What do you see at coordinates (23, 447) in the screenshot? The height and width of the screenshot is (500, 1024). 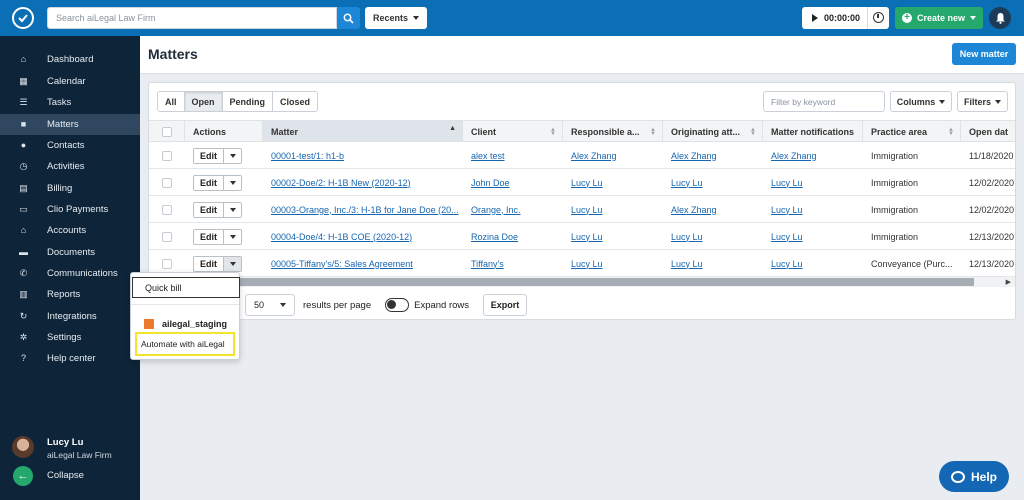 I see `avatar` at bounding box center [23, 447].